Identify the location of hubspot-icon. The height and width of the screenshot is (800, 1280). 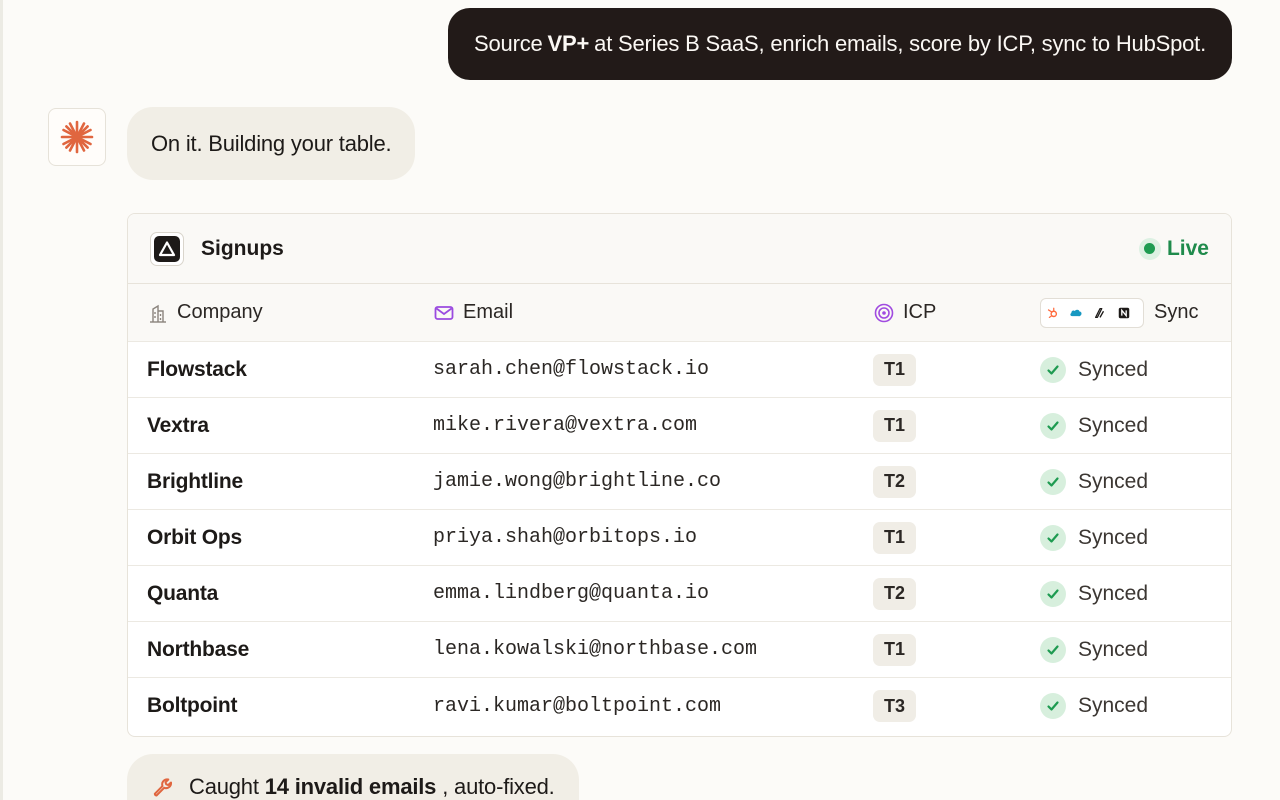
(1056, 313).